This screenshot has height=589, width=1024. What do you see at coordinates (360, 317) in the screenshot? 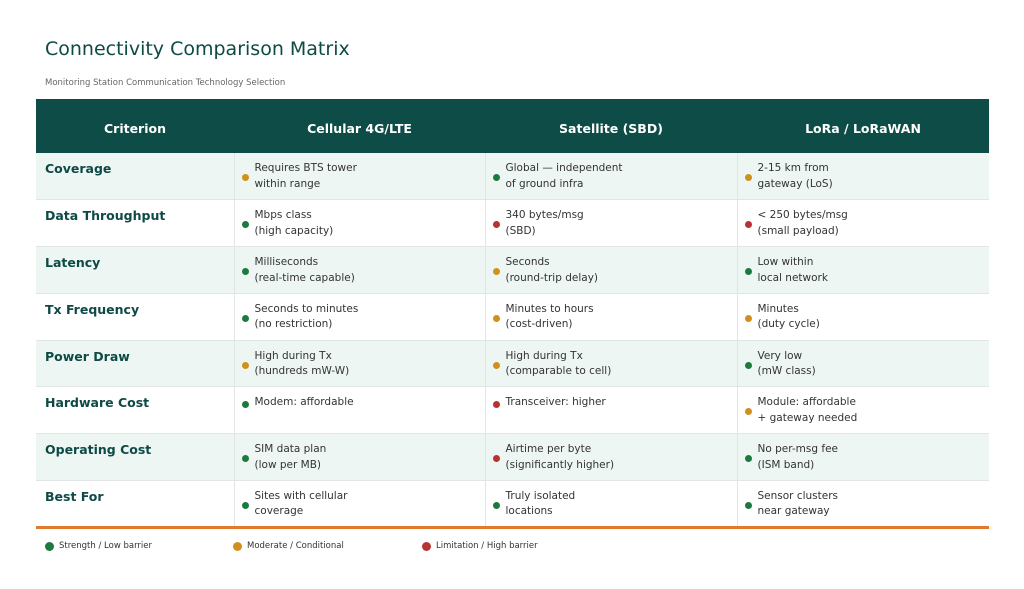
I see `cellular-cell: Seconds to minutes (no restriction)` at bounding box center [360, 317].